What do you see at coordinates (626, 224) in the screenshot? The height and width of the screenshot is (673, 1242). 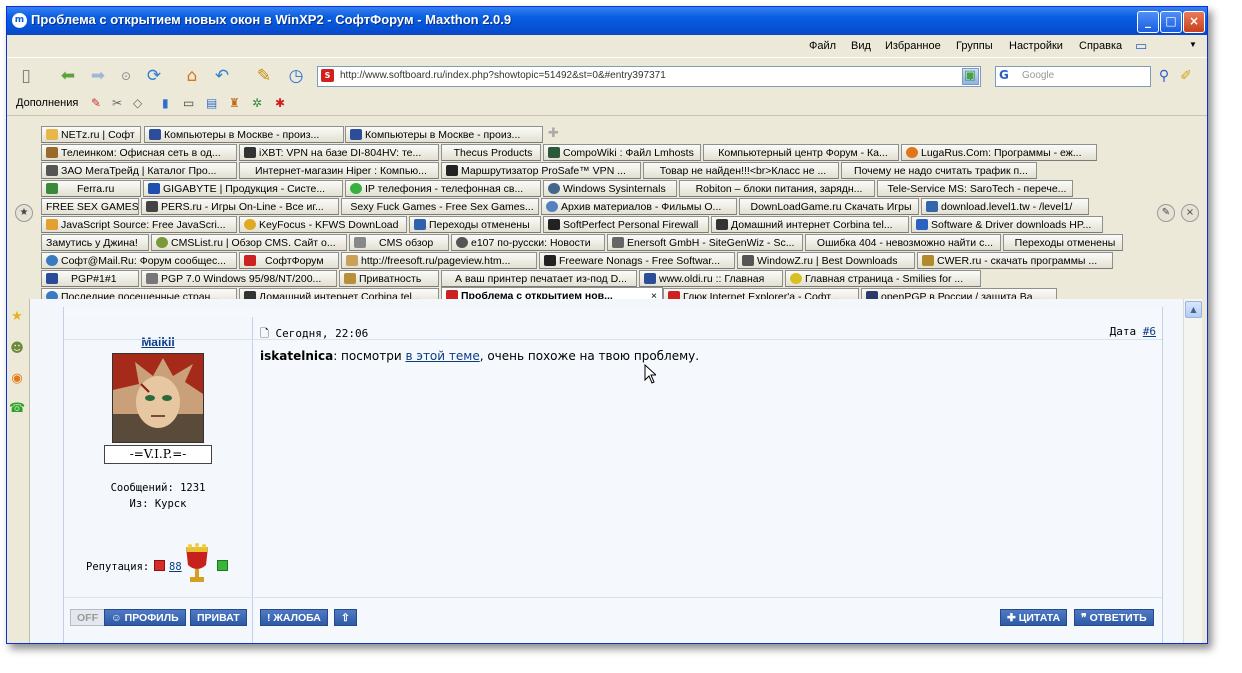 I see `tab: SoftPerfect Personal Firewall` at bounding box center [626, 224].